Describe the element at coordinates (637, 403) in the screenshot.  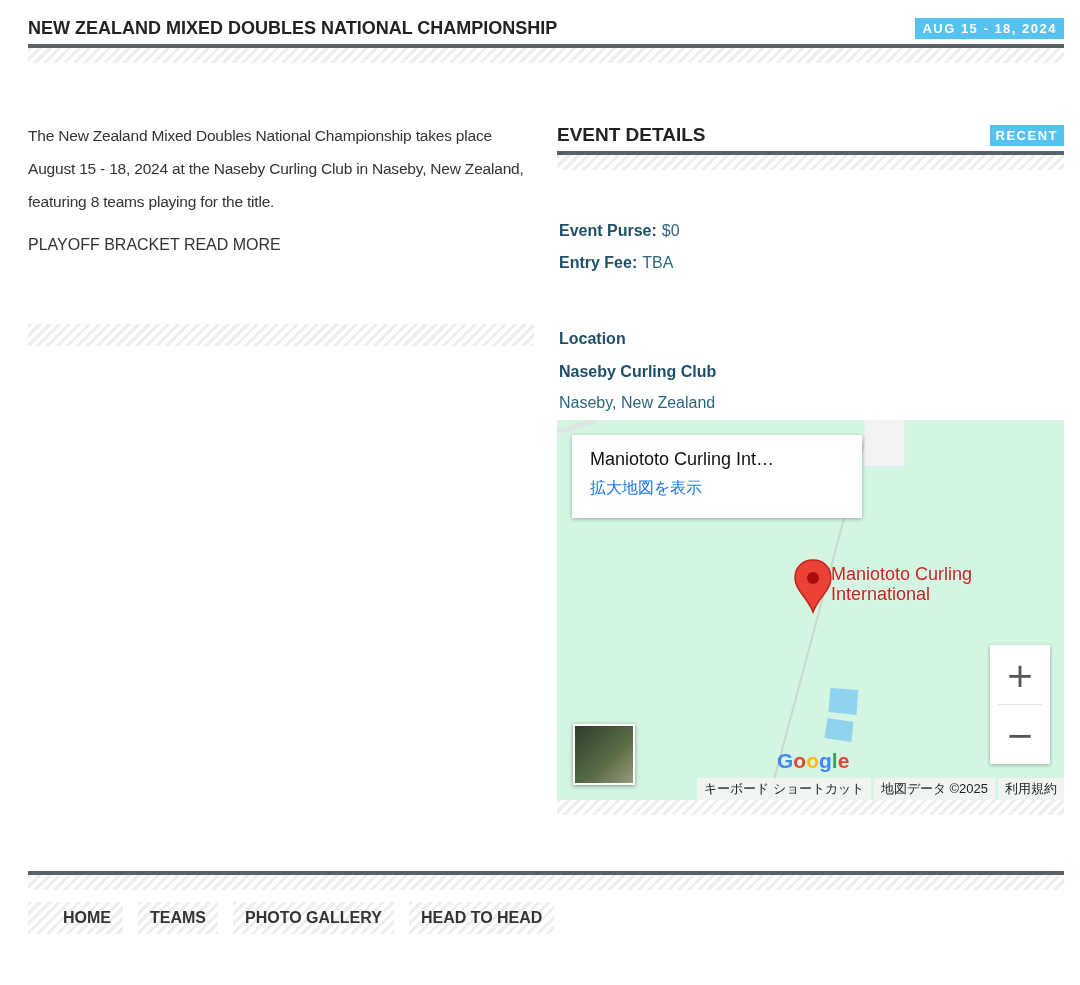
I see `venue-place: Naseby, New Zealand` at that location.